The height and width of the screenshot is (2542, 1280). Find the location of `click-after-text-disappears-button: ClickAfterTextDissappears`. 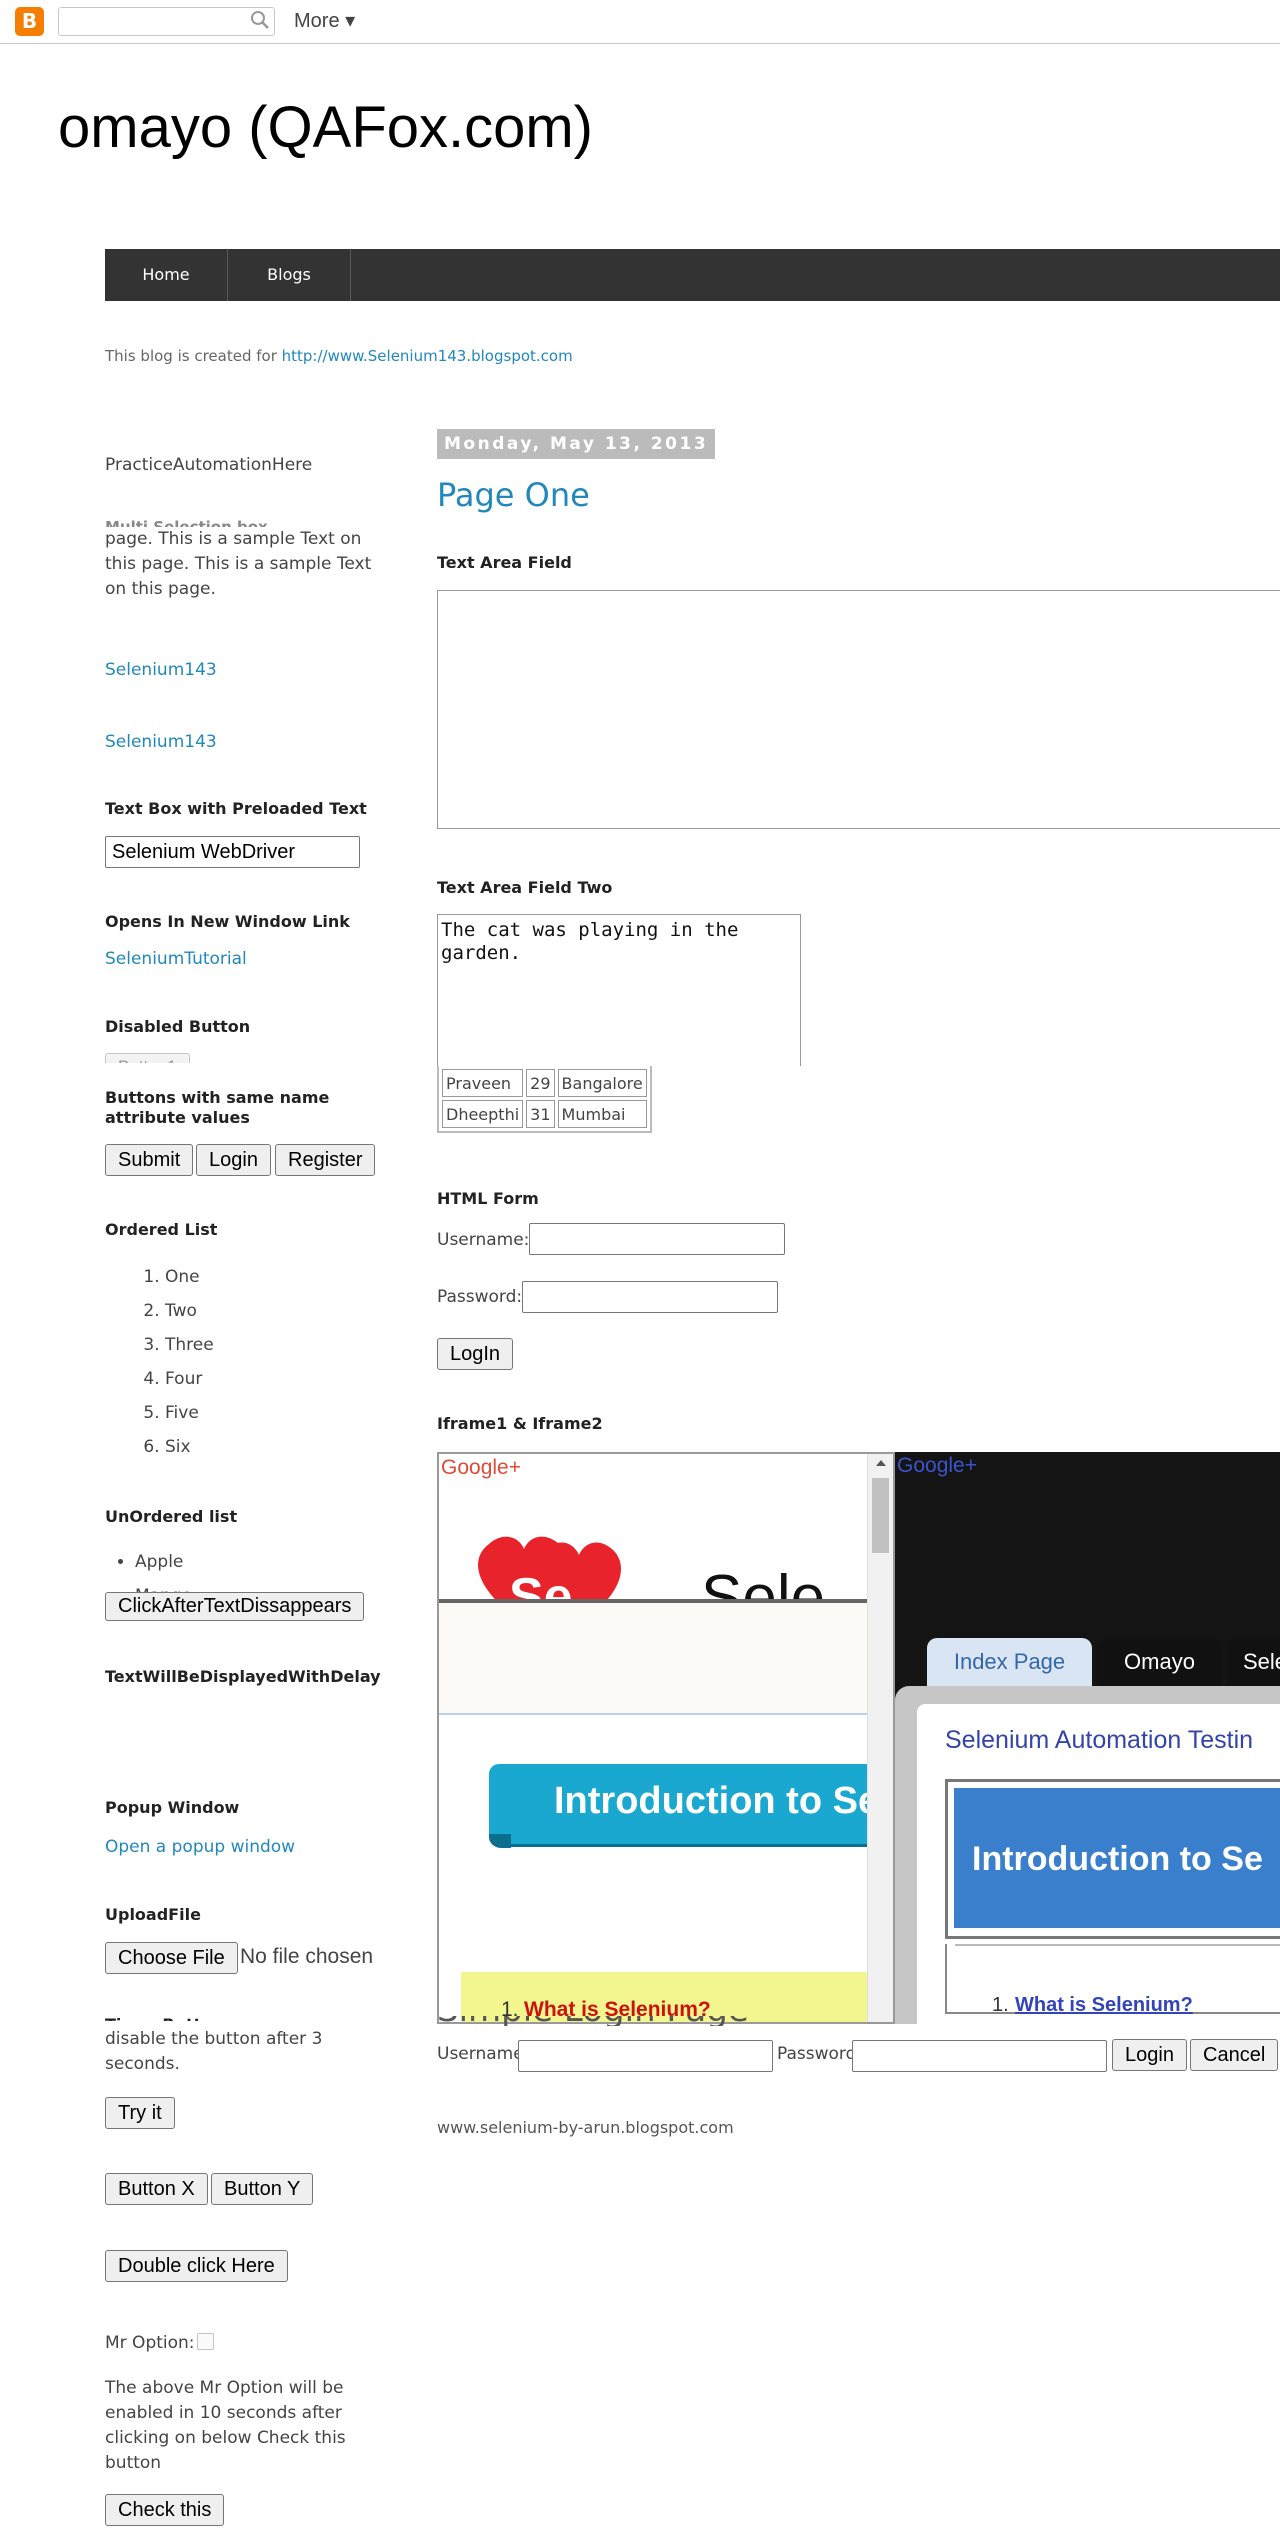

click-after-text-disappears-button: ClickAfterTextDissappears is located at coordinates (235, 1606).